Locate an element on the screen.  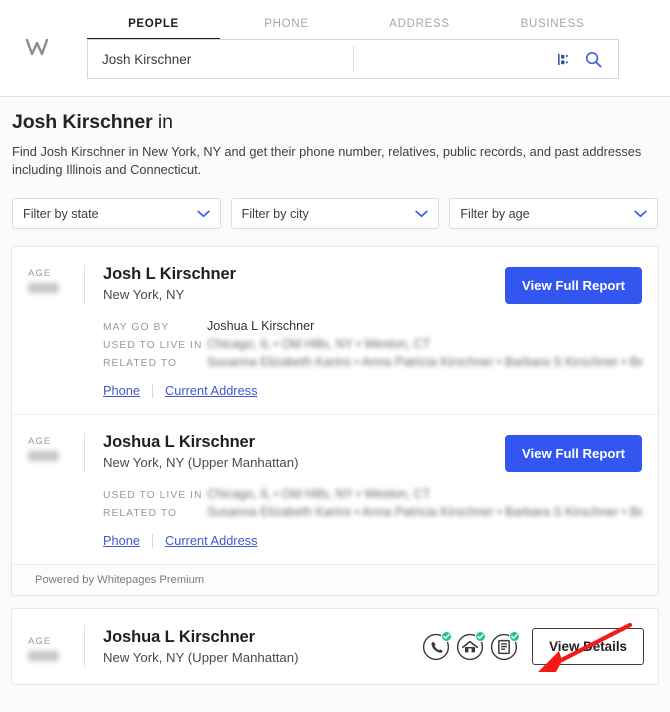
tab-phone: PHONE is located at coordinates (286, 29).